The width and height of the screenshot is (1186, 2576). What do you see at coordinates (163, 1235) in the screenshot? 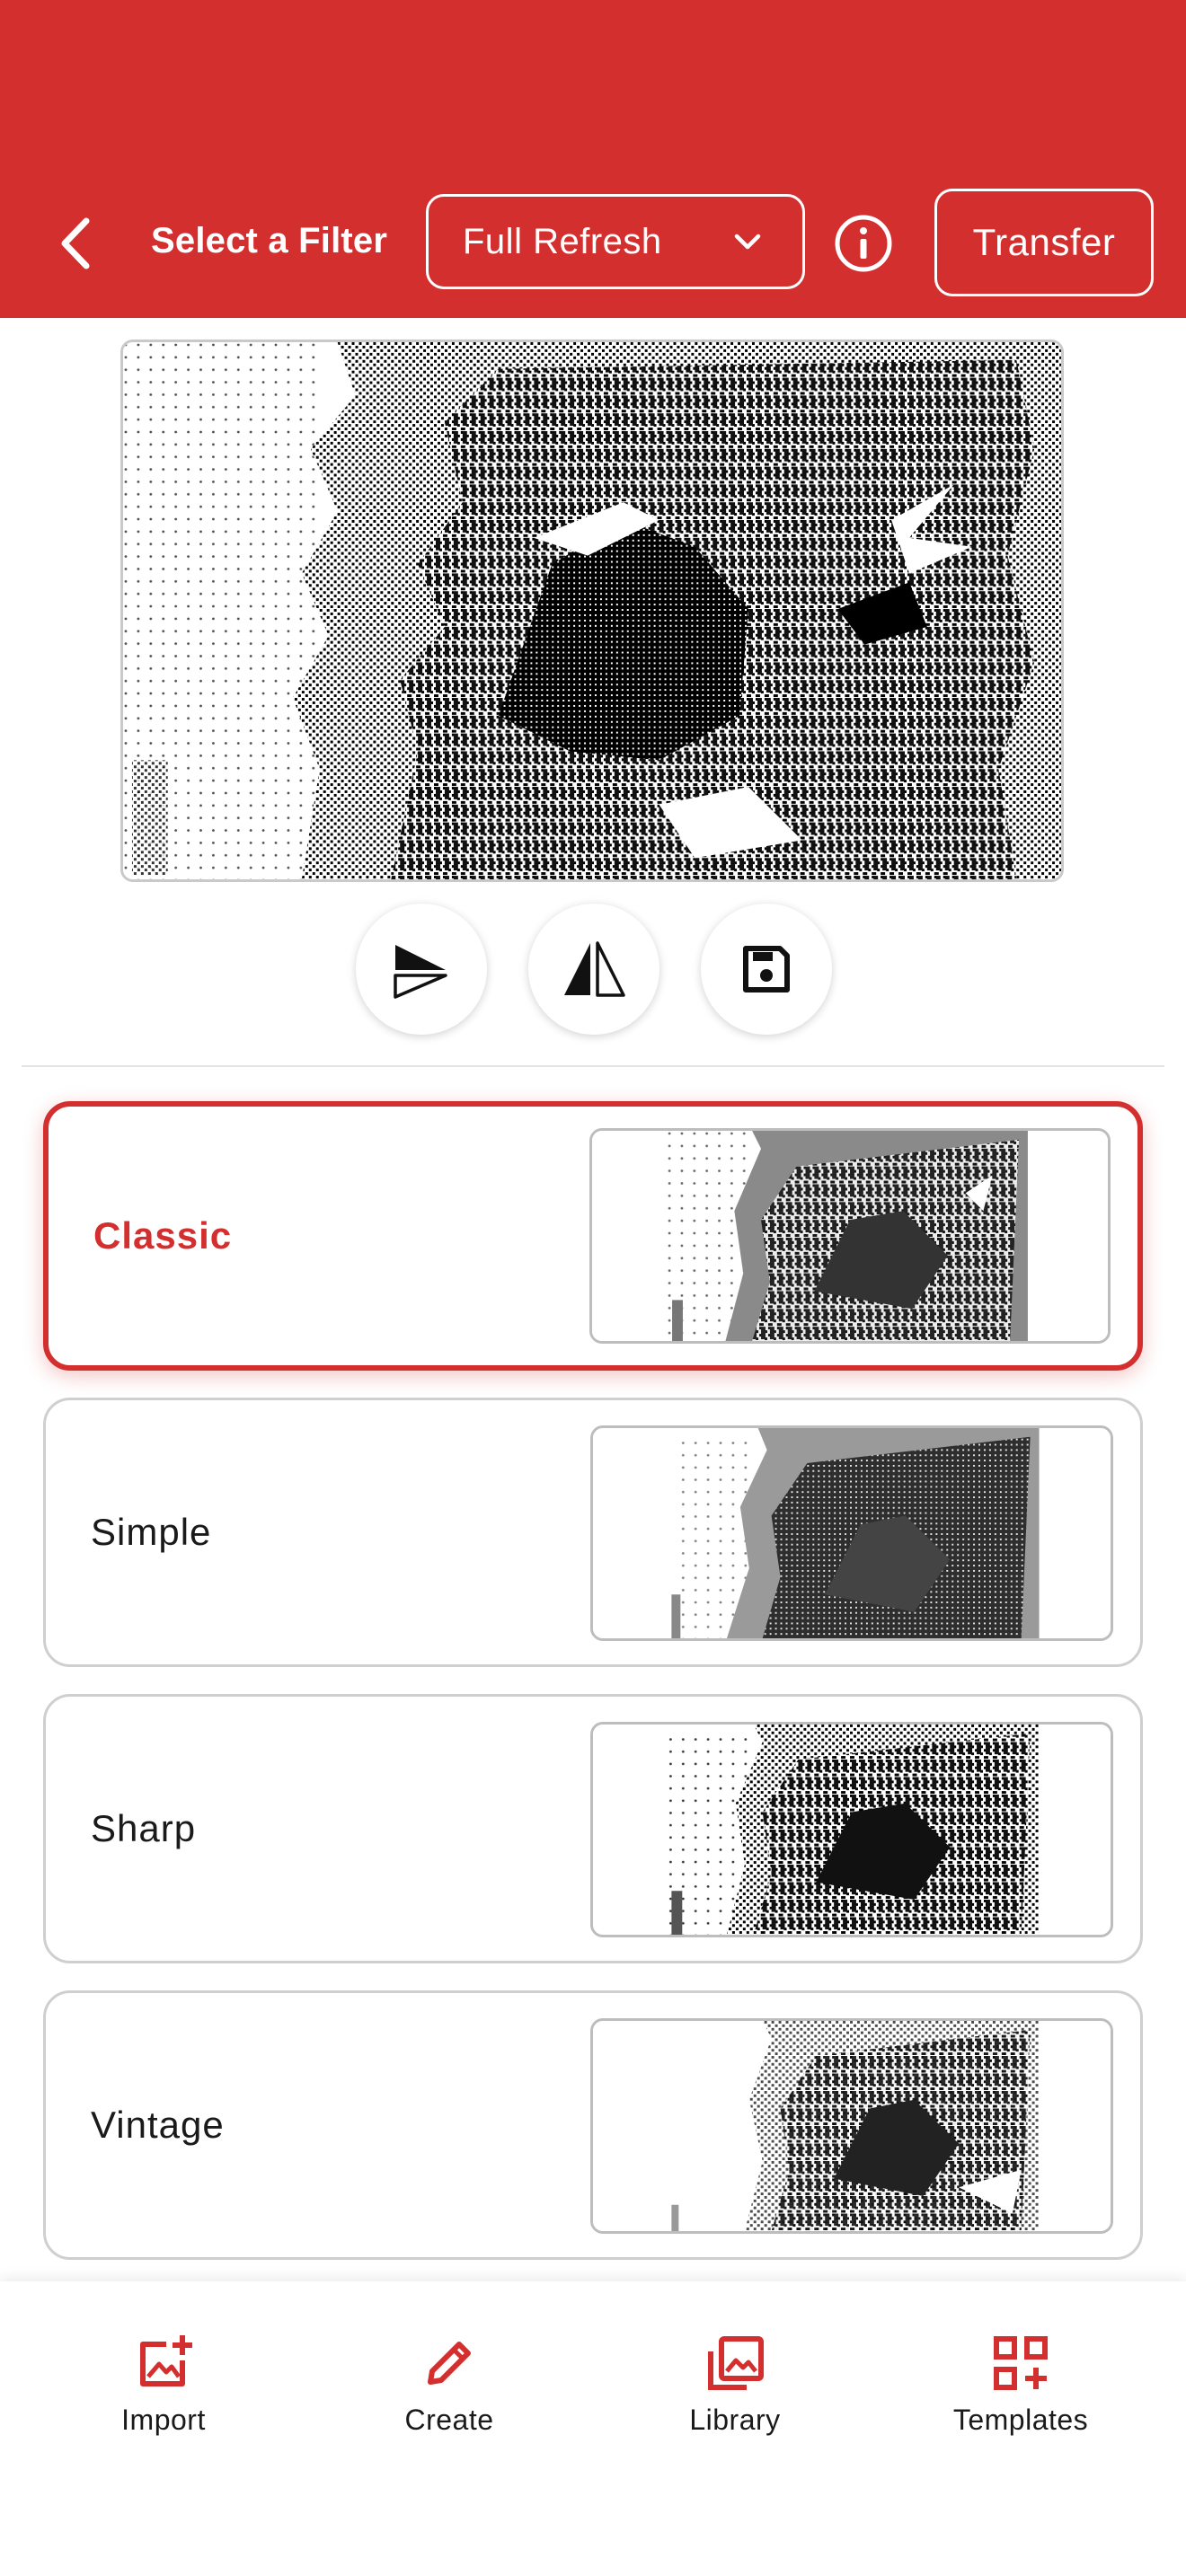
I see `filter-label: Classic` at bounding box center [163, 1235].